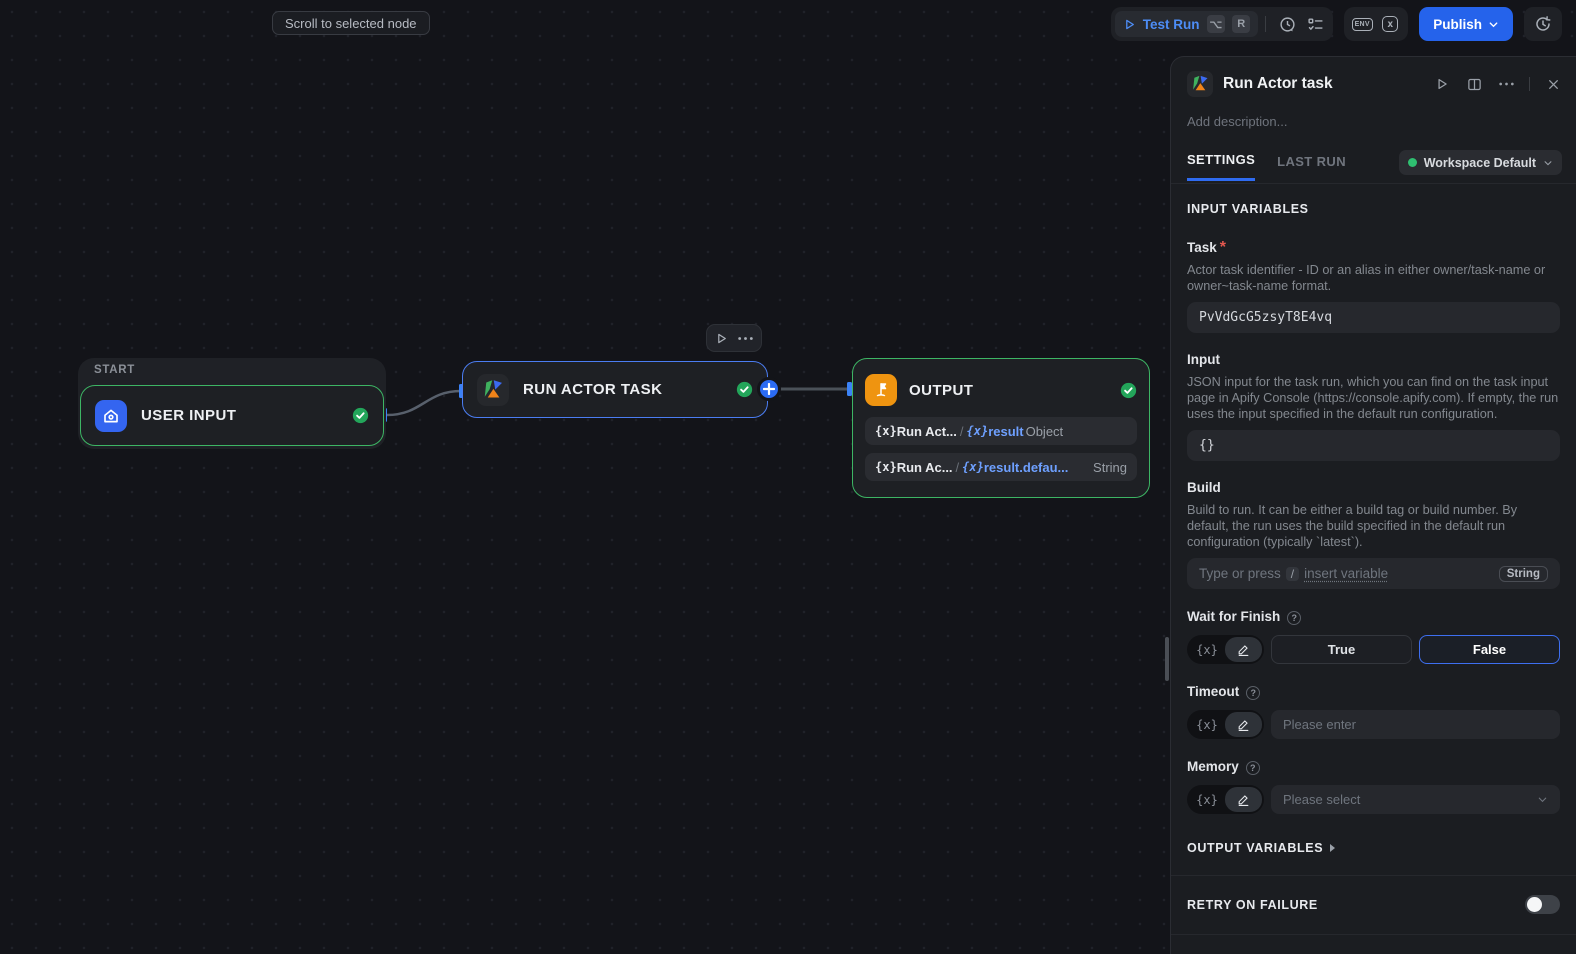 The image size is (1576, 954). I want to click on variables-button: x, so click(1390, 24).